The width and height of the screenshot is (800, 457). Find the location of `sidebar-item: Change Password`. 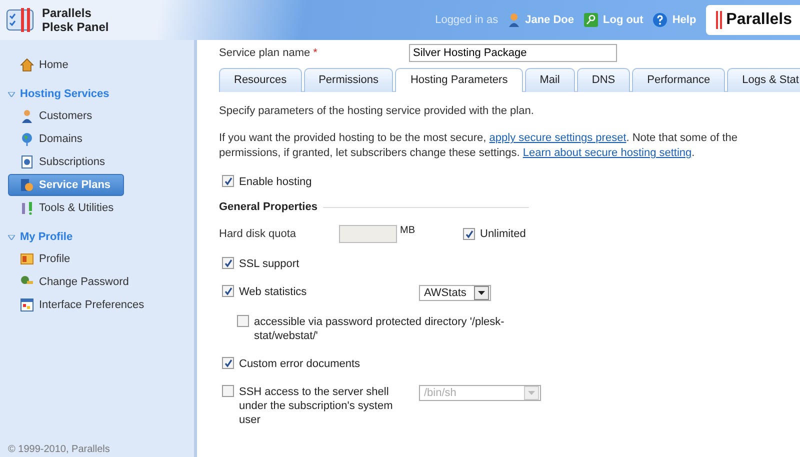

sidebar-item: Change Password is located at coordinates (72, 282).